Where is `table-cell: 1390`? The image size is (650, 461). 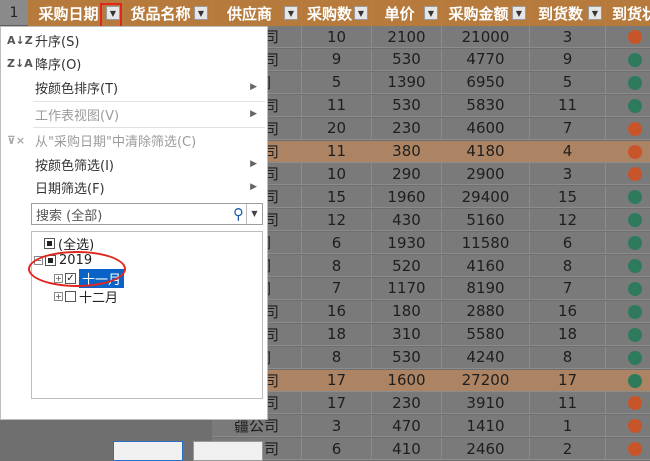
table-cell: 1390 is located at coordinates (407, 82).